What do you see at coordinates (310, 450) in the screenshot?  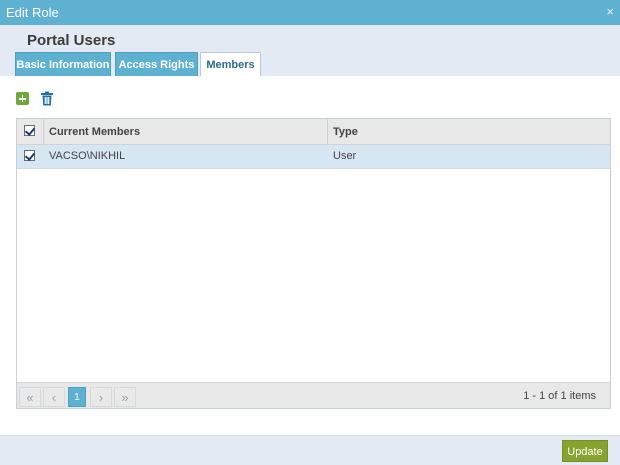 I see `dialog-footer: Update` at bounding box center [310, 450].